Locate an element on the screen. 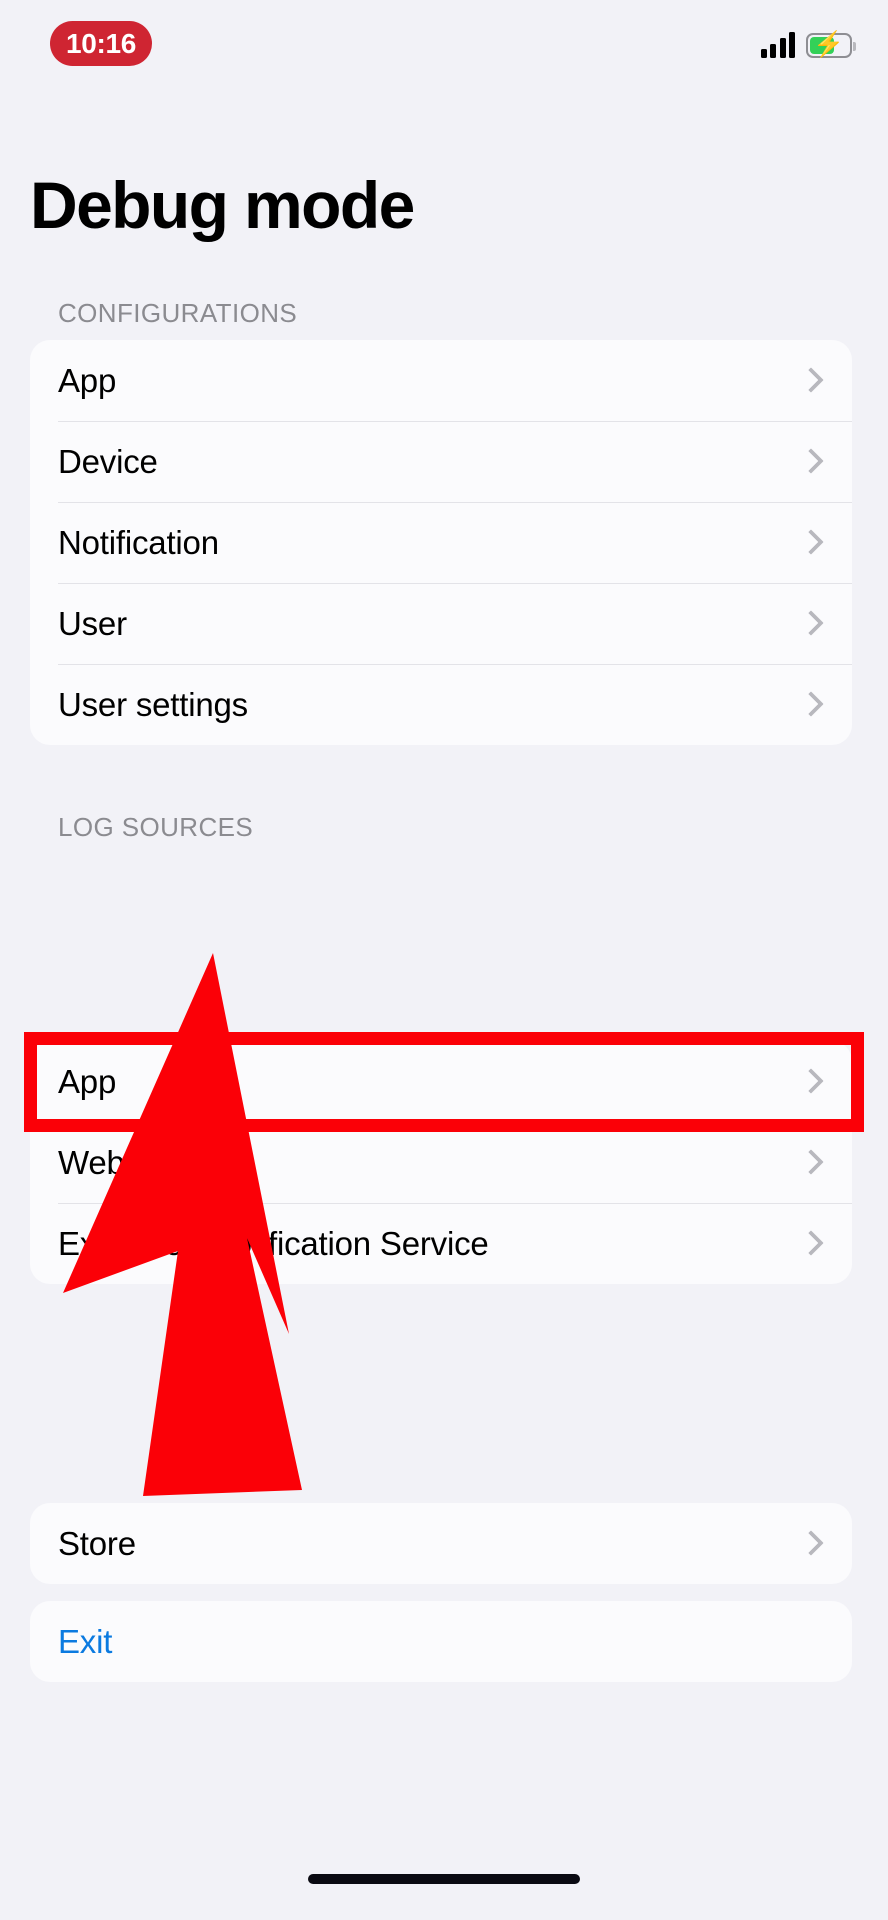  list-item-label: User is located at coordinates (92, 623).